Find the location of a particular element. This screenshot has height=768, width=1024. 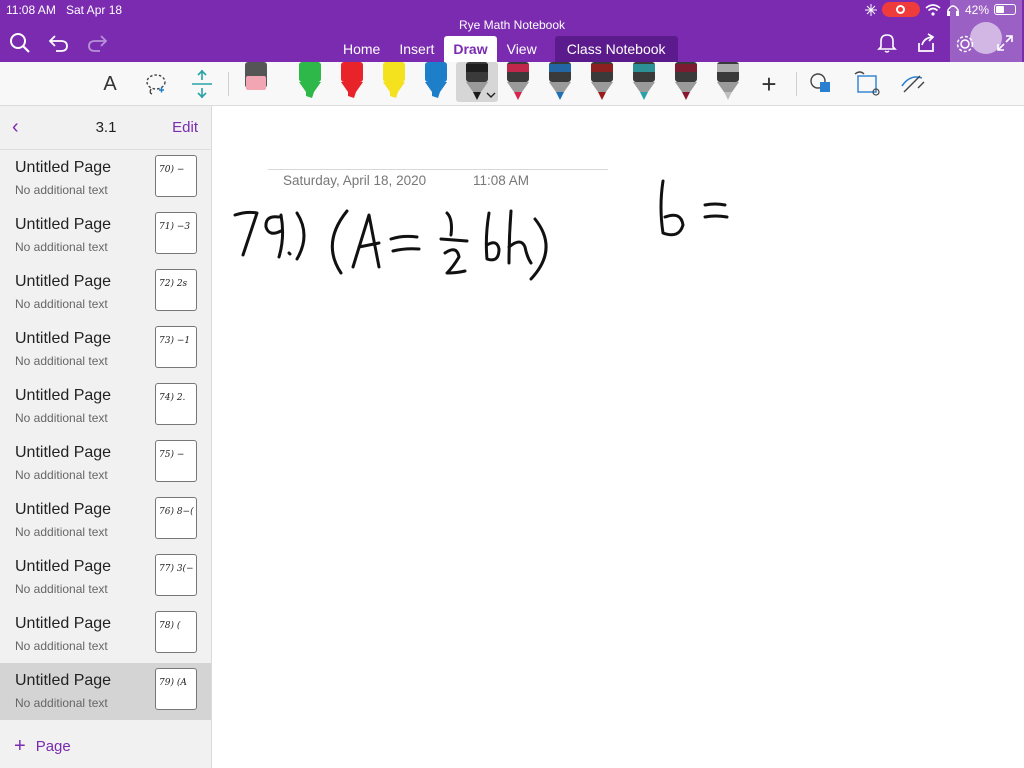

ink-replay-icon is located at coordinates (913, 84).